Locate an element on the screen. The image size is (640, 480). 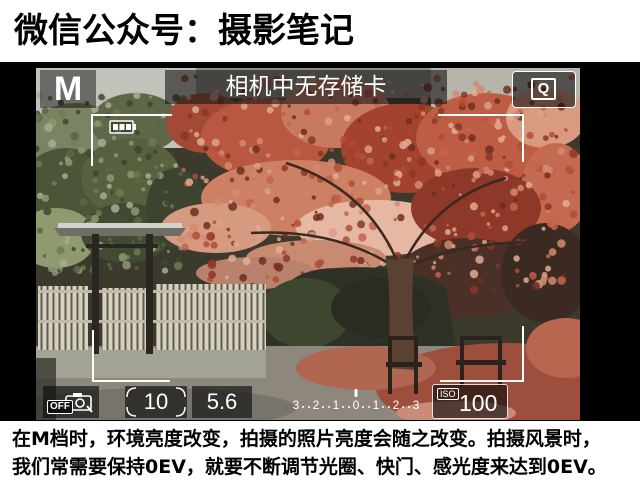
caption-line: 我们常需要保持0EV，就要不断调节光圈、快门、感光度来达到0EV。 is located at coordinates (309, 467).